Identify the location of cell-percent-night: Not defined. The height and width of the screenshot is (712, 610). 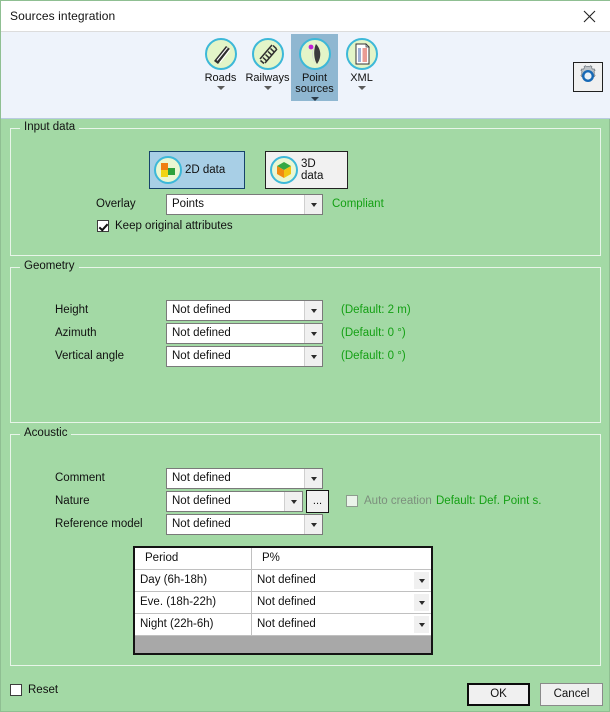
(341, 625).